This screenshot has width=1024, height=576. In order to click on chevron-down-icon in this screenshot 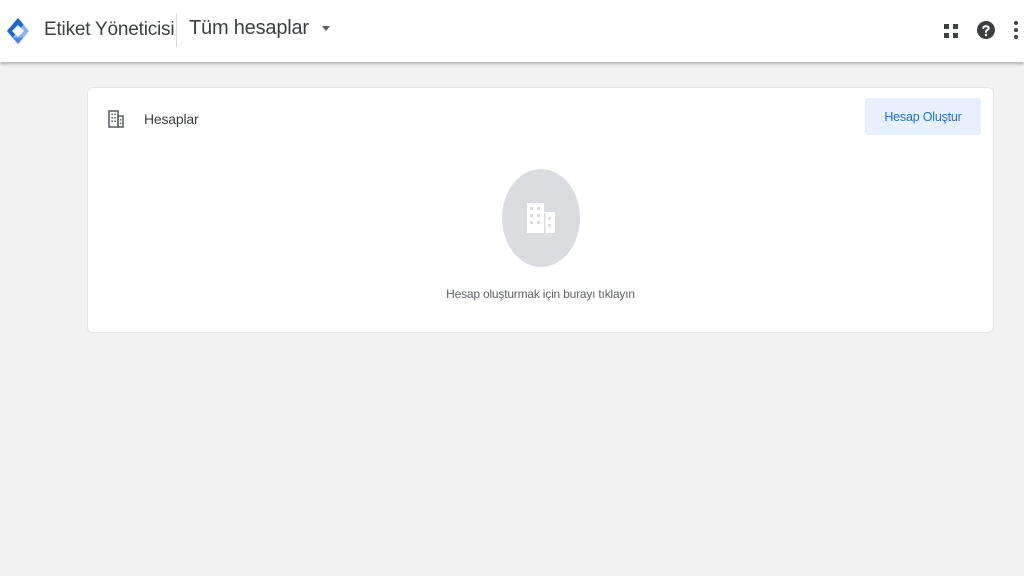, I will do `click(325, 28)`.